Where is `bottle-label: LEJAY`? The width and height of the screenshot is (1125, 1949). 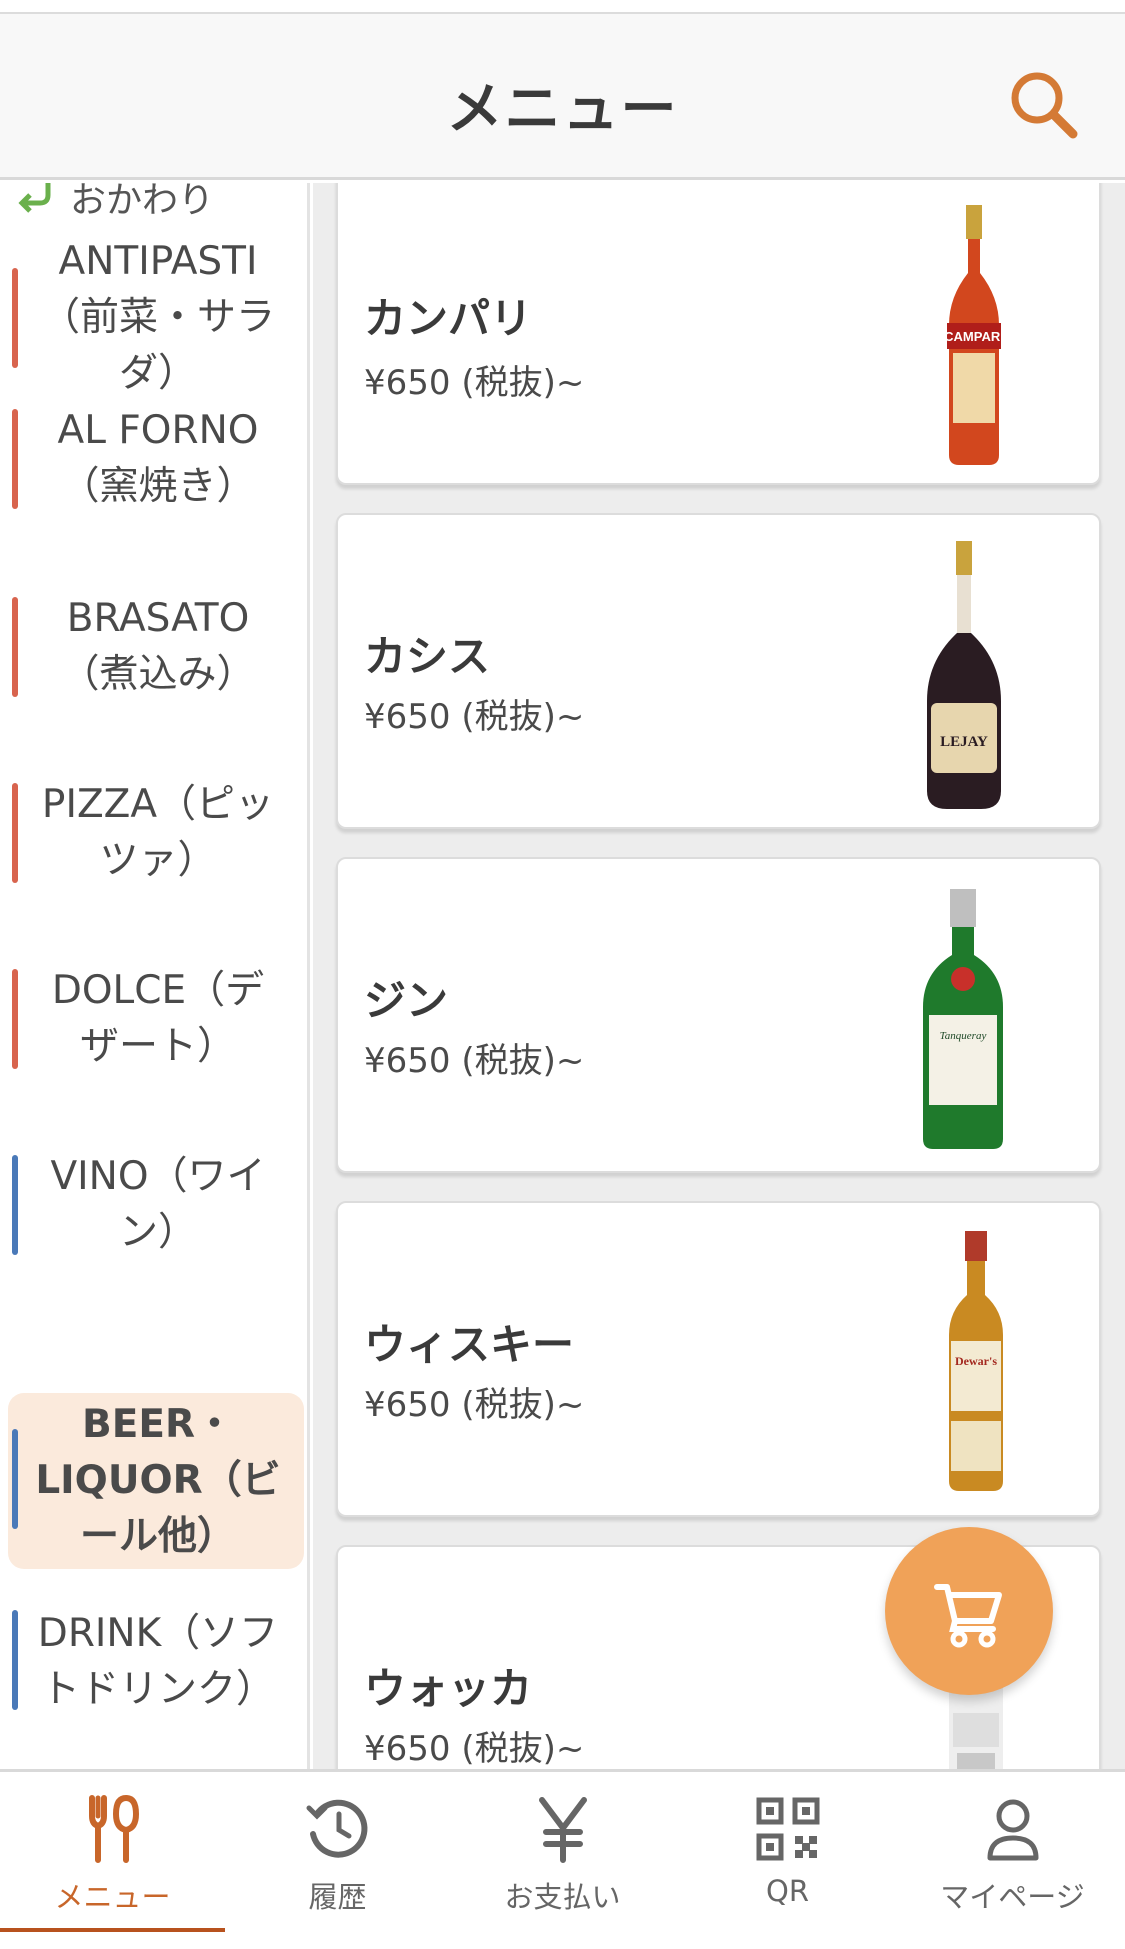 bottle-label: LEJAY is located at coordinates (964, 742).